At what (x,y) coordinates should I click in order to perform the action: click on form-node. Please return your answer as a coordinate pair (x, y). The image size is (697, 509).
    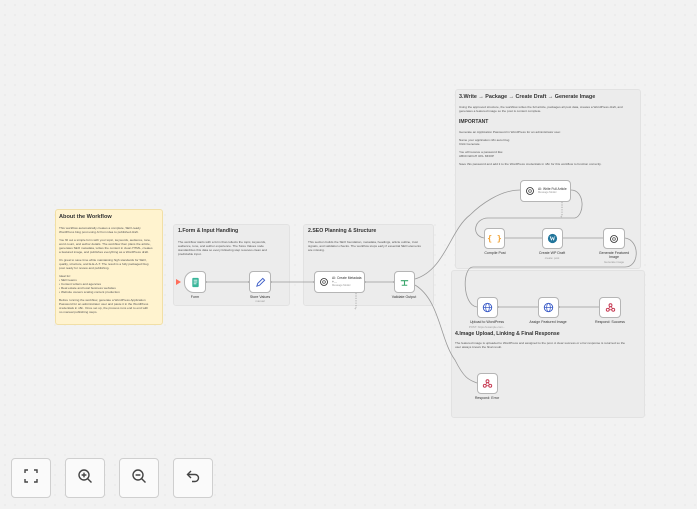
    Looking at the image, I should click on (195, 282).